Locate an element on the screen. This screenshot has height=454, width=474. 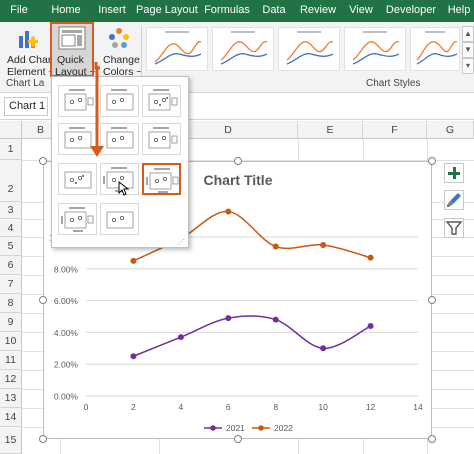
row-header: 1 is located at coordinates (11, 149).